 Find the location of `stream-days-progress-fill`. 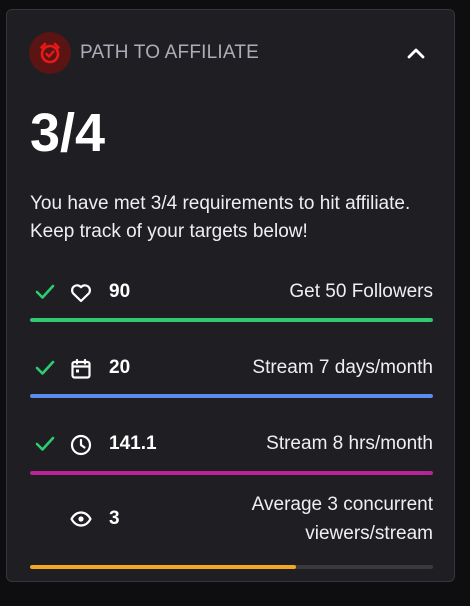

stream-days-progress-fill is located at coordinates (231, 396).